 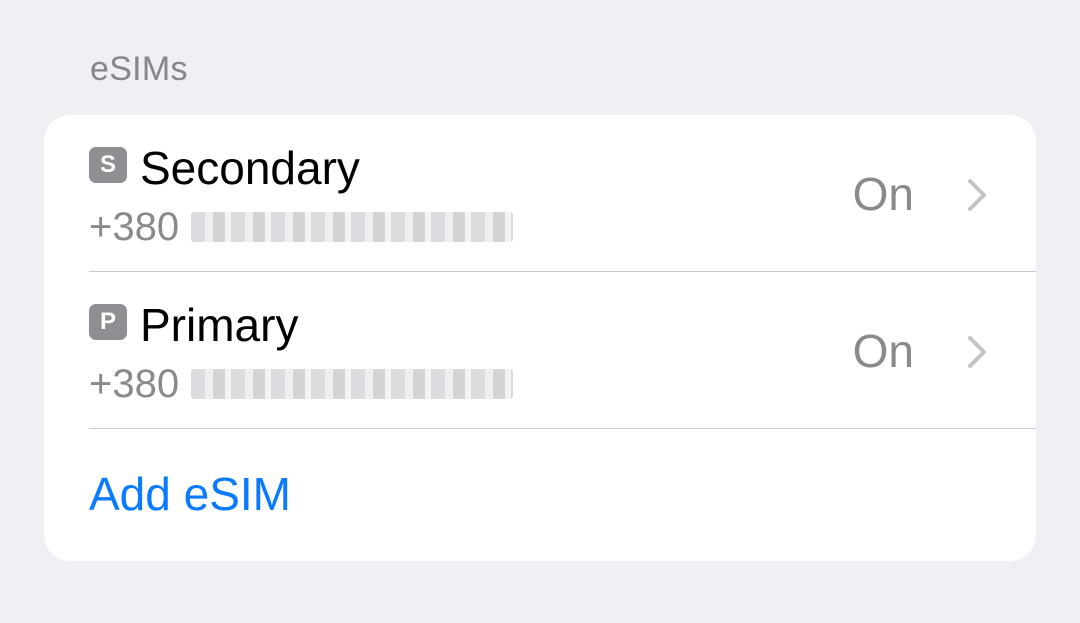 I want to click on line-name: Secondary, so click(x=250, y=168).